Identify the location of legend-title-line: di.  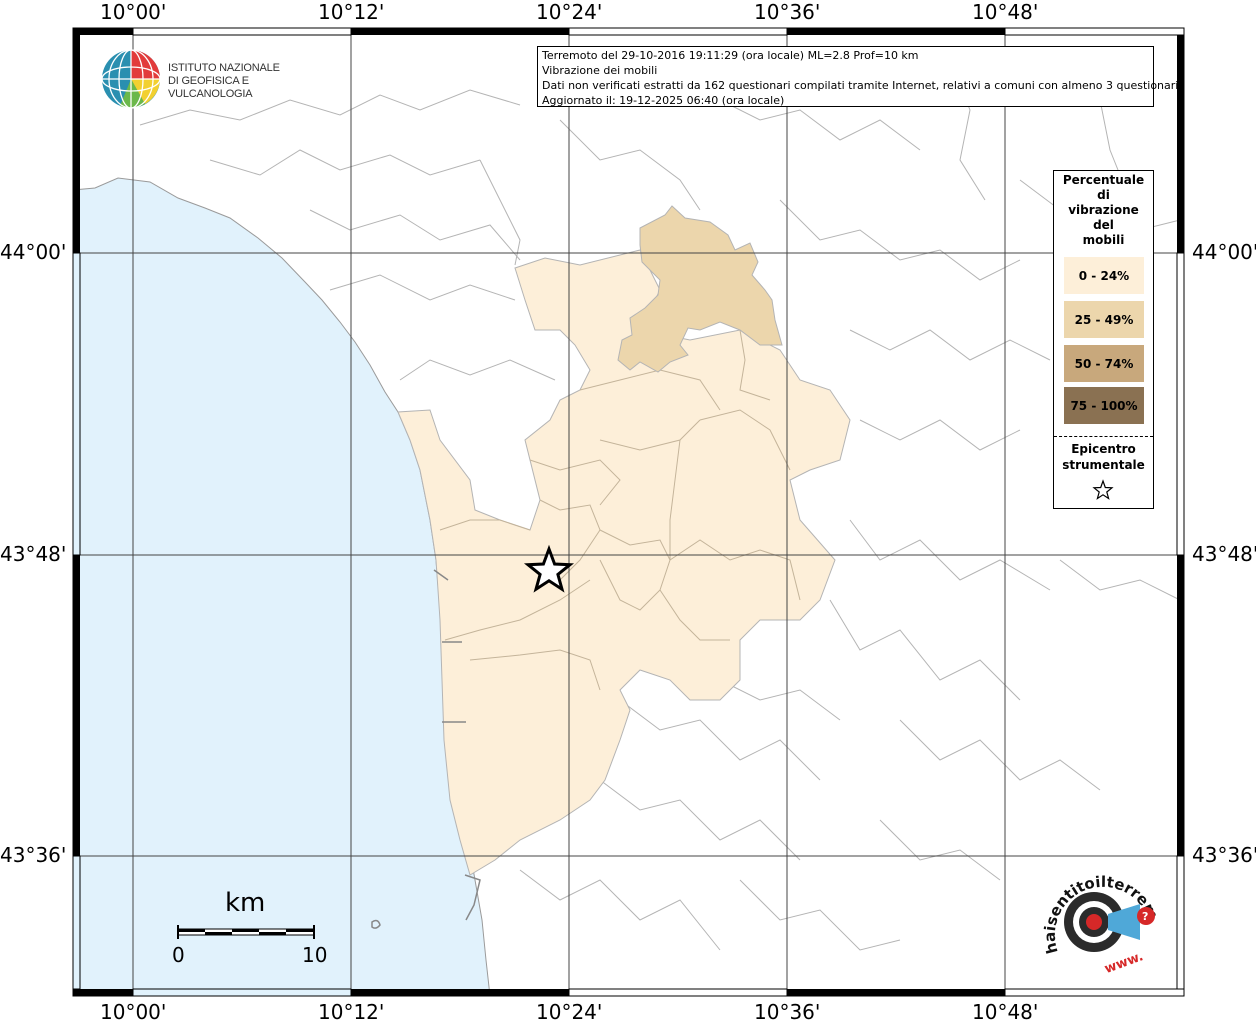
(1103, 195).